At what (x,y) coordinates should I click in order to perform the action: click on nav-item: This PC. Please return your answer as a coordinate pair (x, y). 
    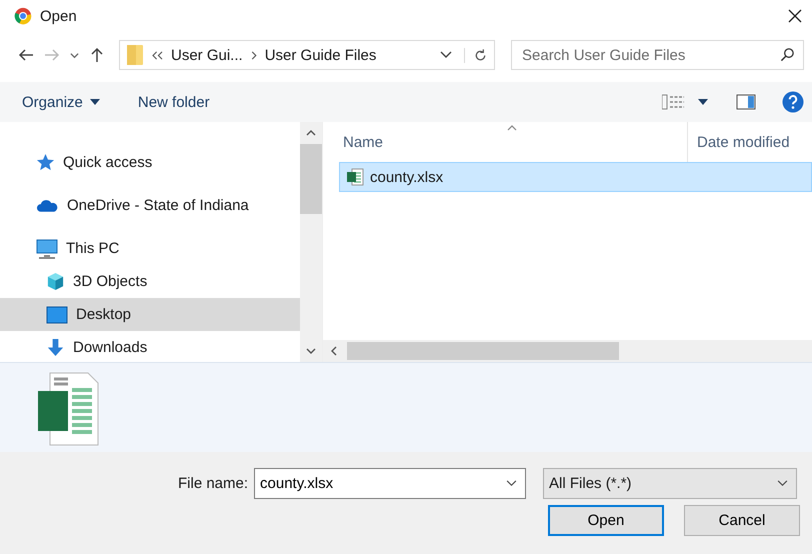
    Looking at the image, I should click on (150, 248).